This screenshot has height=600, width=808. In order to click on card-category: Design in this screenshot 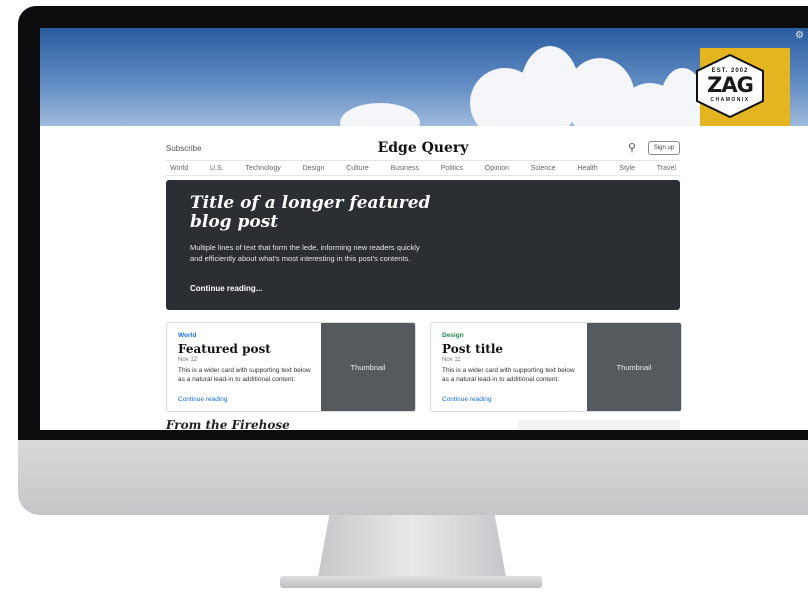, I will do `click(453, 335)`.